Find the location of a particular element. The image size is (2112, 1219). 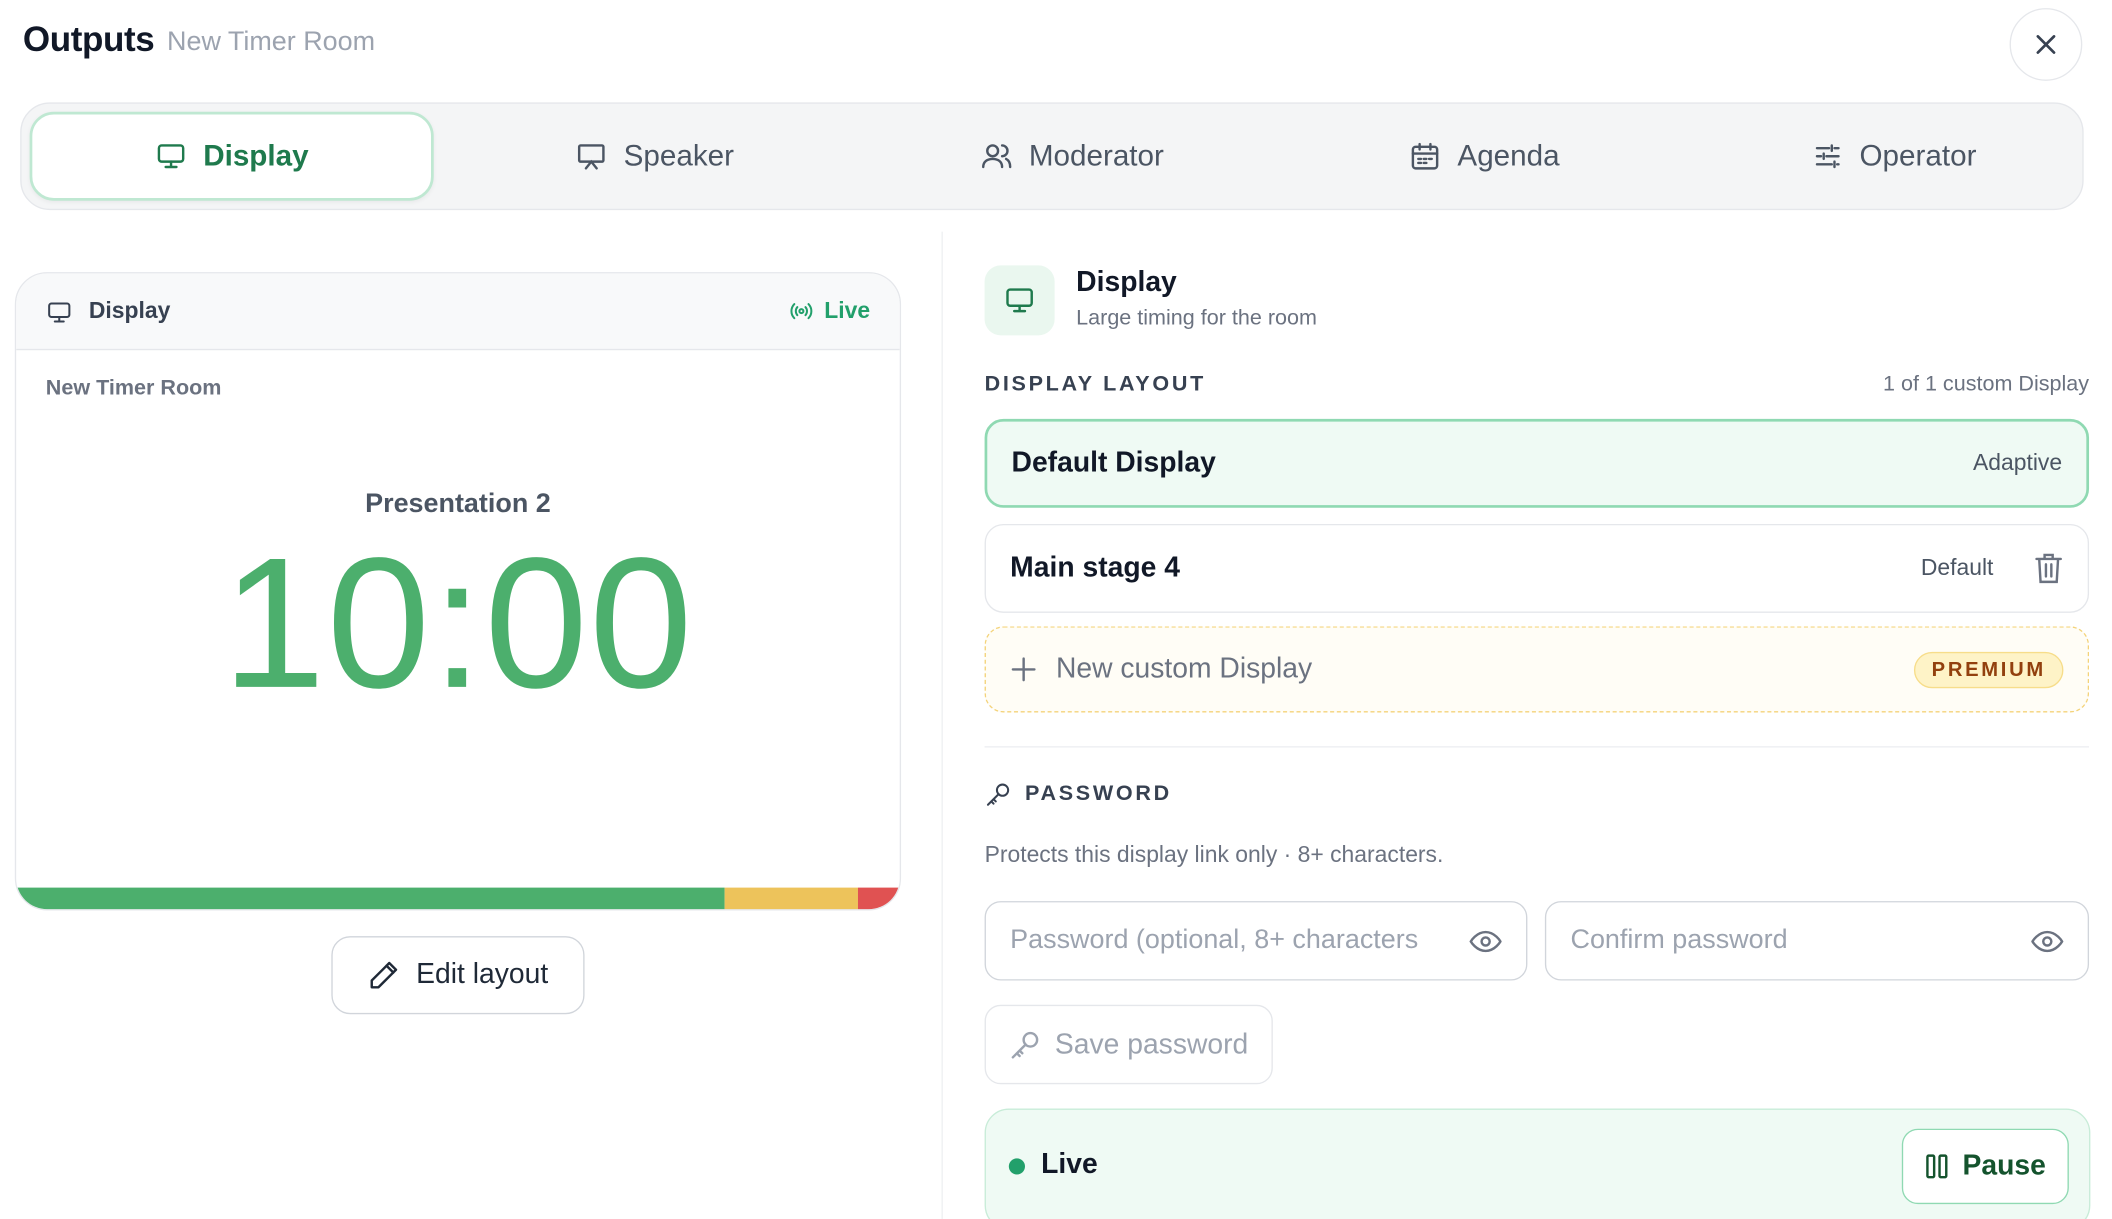

layout-name: Main stage 4 is located at coordinates (1095, 568).